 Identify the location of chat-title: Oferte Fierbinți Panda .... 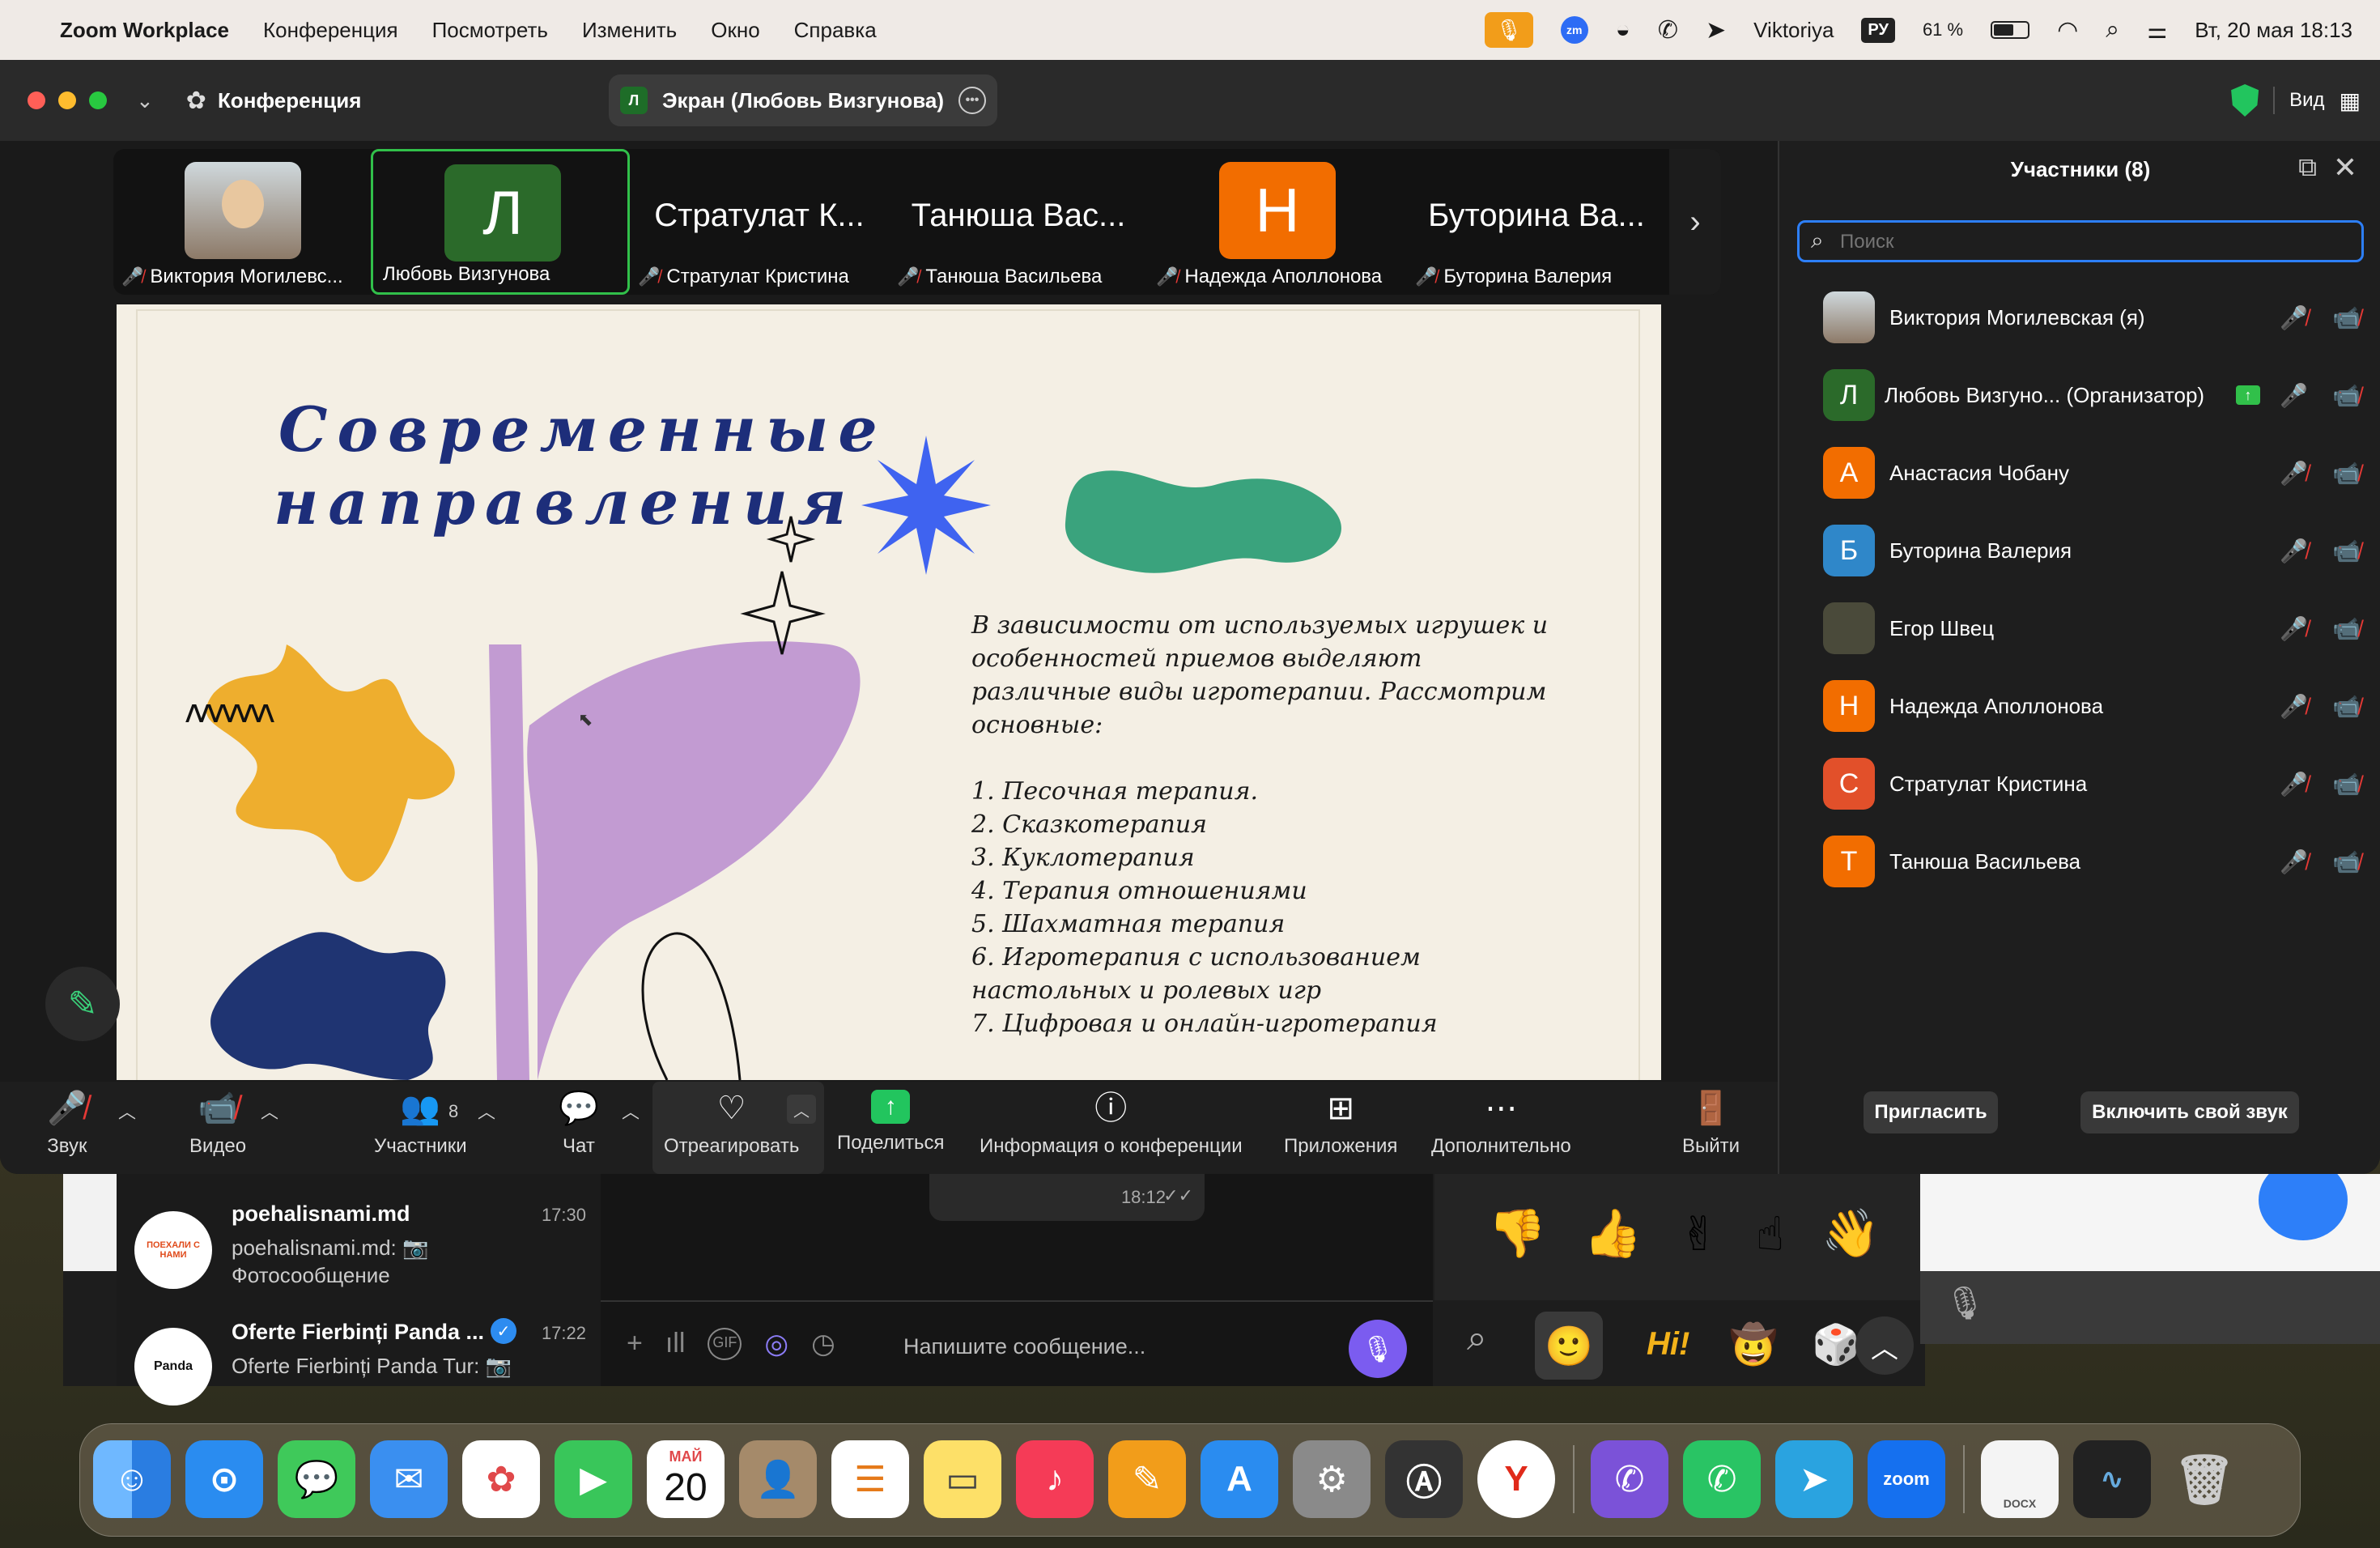
(358, 1332).